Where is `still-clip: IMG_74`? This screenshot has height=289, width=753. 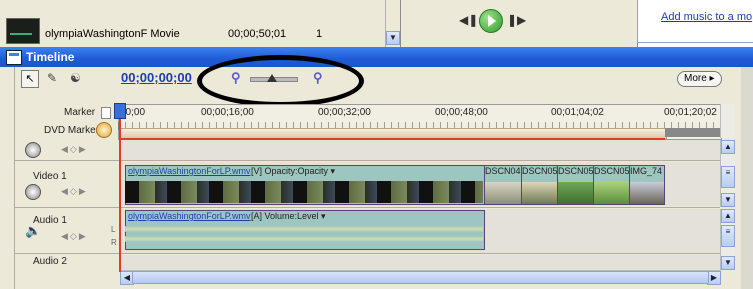 still-clip: IMG_74 is located at coordinates (647, 185).